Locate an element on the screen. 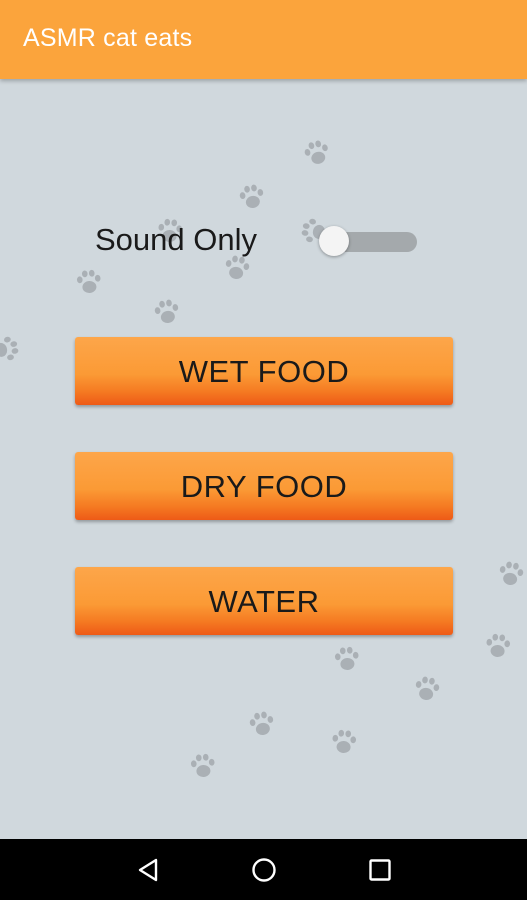 Image resolution: width=527 pixels, height=900 pixels. dry-food-button-label: DRY FOOD is located at coordinates (264, 486).